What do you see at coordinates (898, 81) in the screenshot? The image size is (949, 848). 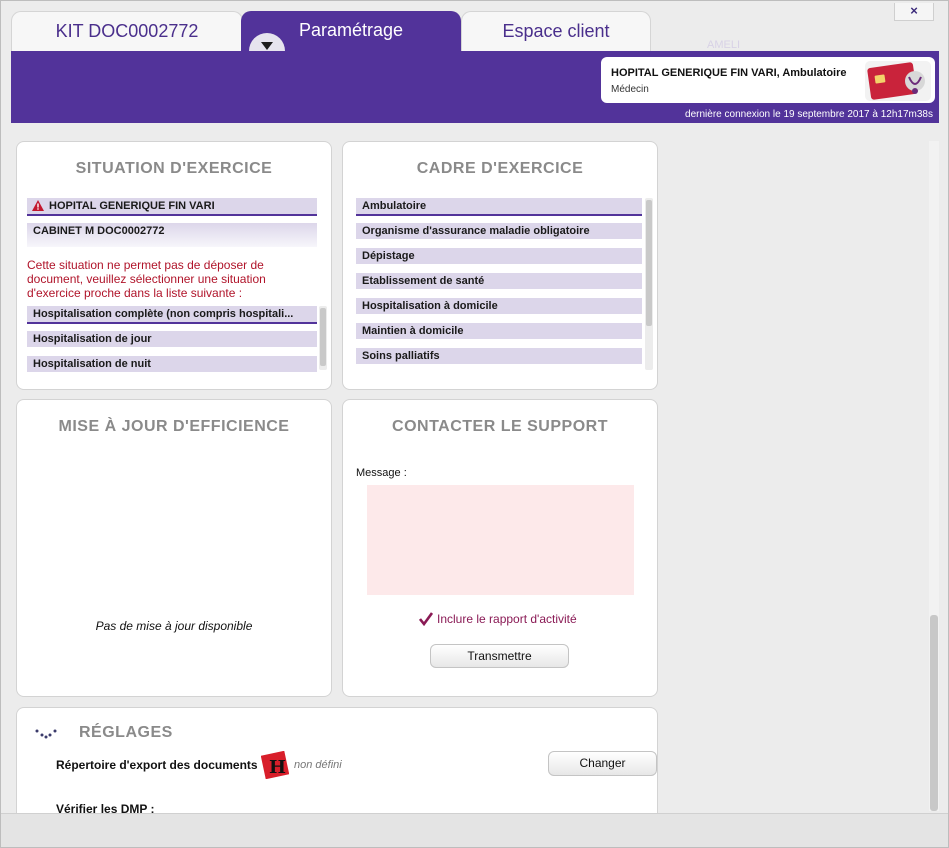 I see `health-card-icon` at bounding box center [898, 81].